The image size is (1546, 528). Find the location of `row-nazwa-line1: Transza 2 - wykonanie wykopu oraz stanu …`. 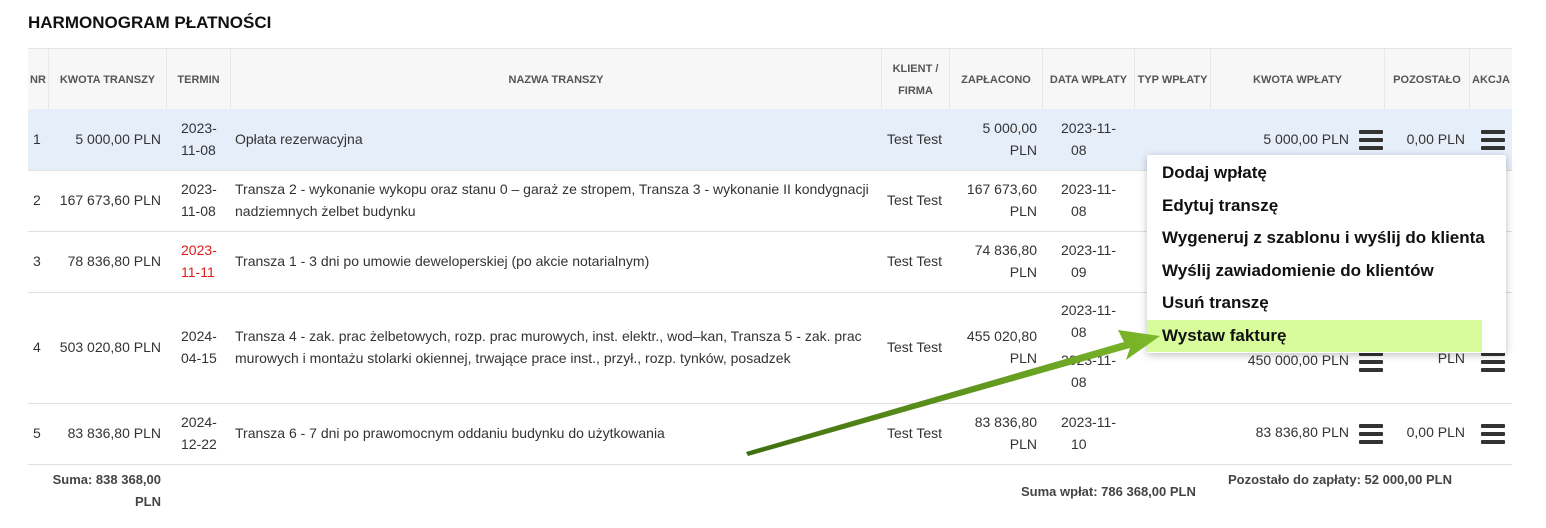

row-nazwa-line1: Transza 2 - wykonanie wykopu oraz stanu … is located at coordinates (552, 189).